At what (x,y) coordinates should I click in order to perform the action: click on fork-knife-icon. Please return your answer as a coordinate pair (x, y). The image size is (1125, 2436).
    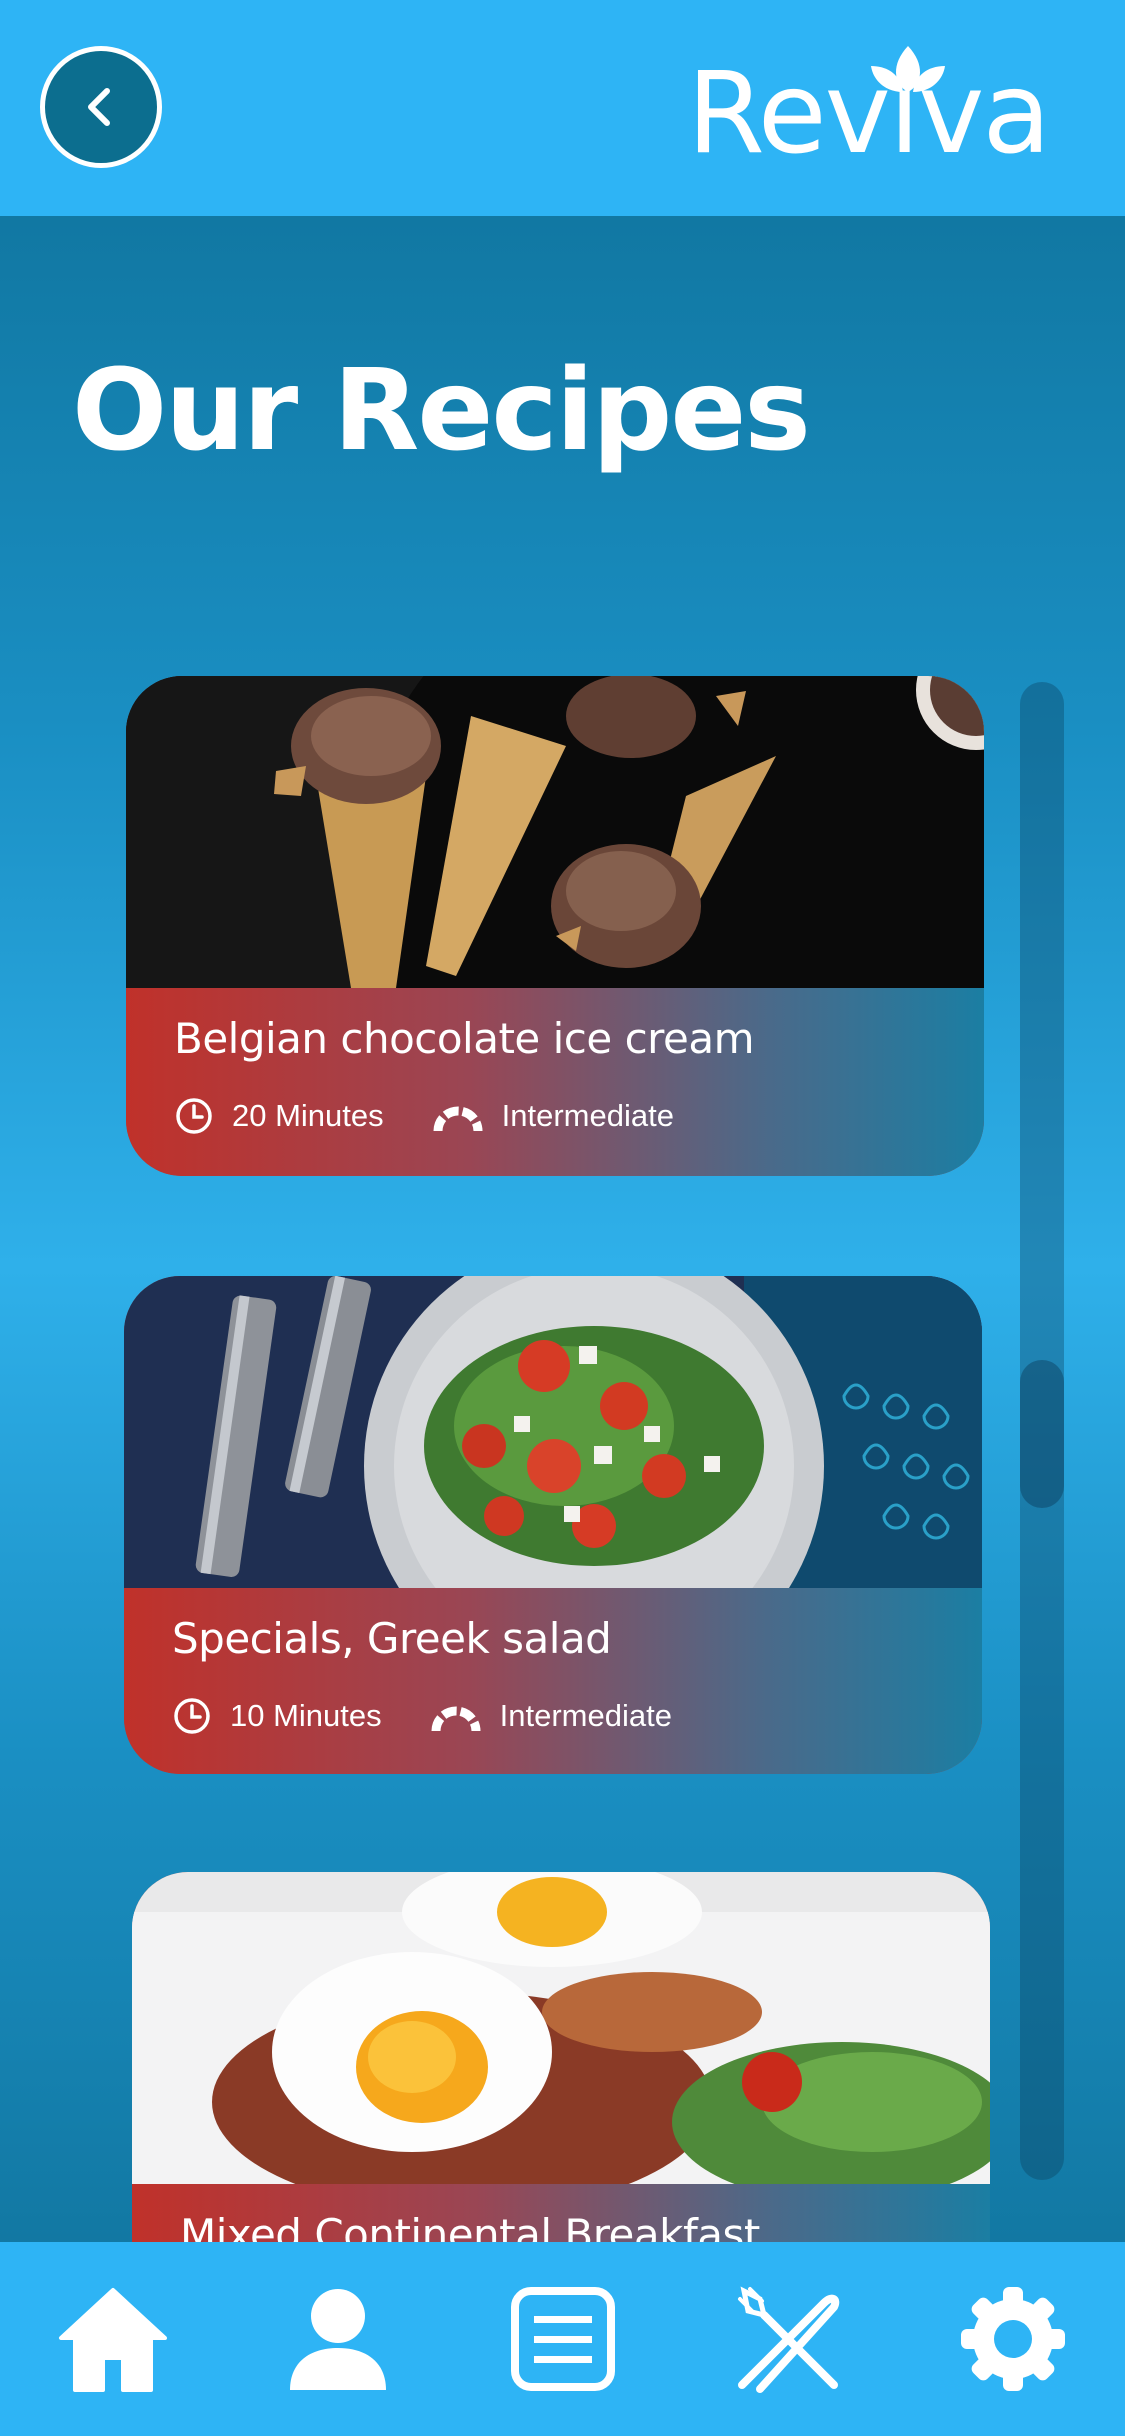
    Looking at the image, I should click on (788, 2339).